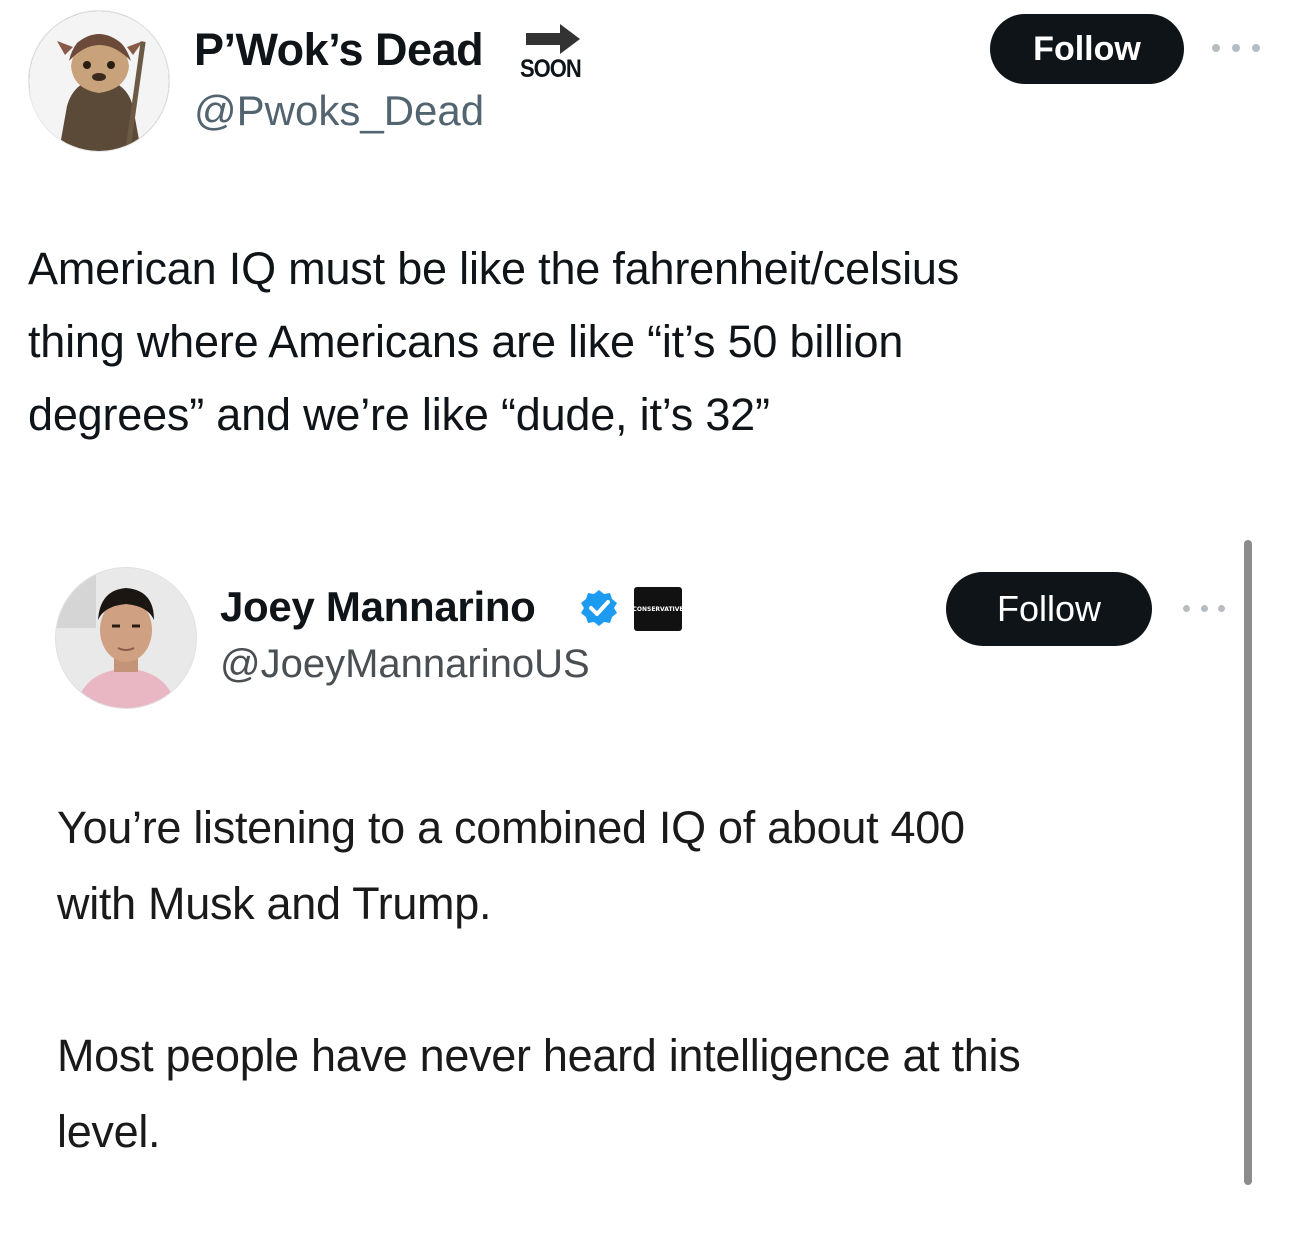 The height and width of the screenshot is (1246, 1290). I want to click on quoted-follow-button: Follow, so click(1049, 609).